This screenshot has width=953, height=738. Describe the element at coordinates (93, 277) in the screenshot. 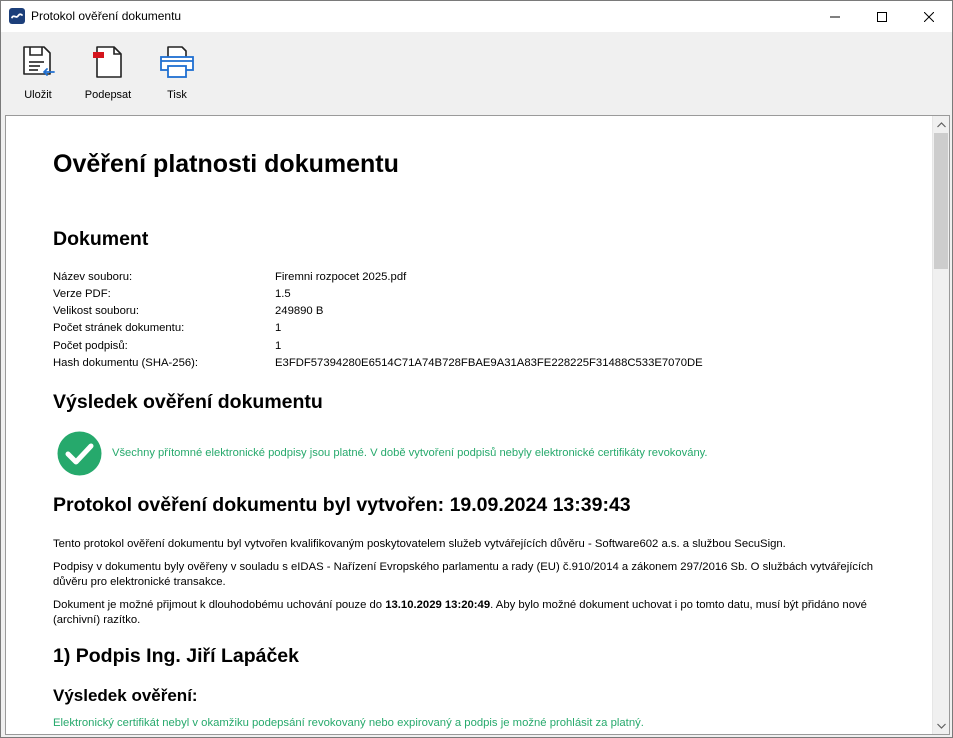

I see `info-key: Název souboru:` at that location.